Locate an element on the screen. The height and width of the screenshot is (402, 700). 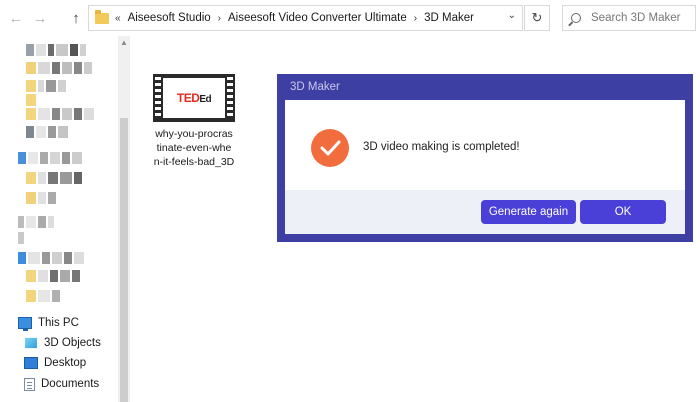
documents-icon is located at coordinates (29, 384).